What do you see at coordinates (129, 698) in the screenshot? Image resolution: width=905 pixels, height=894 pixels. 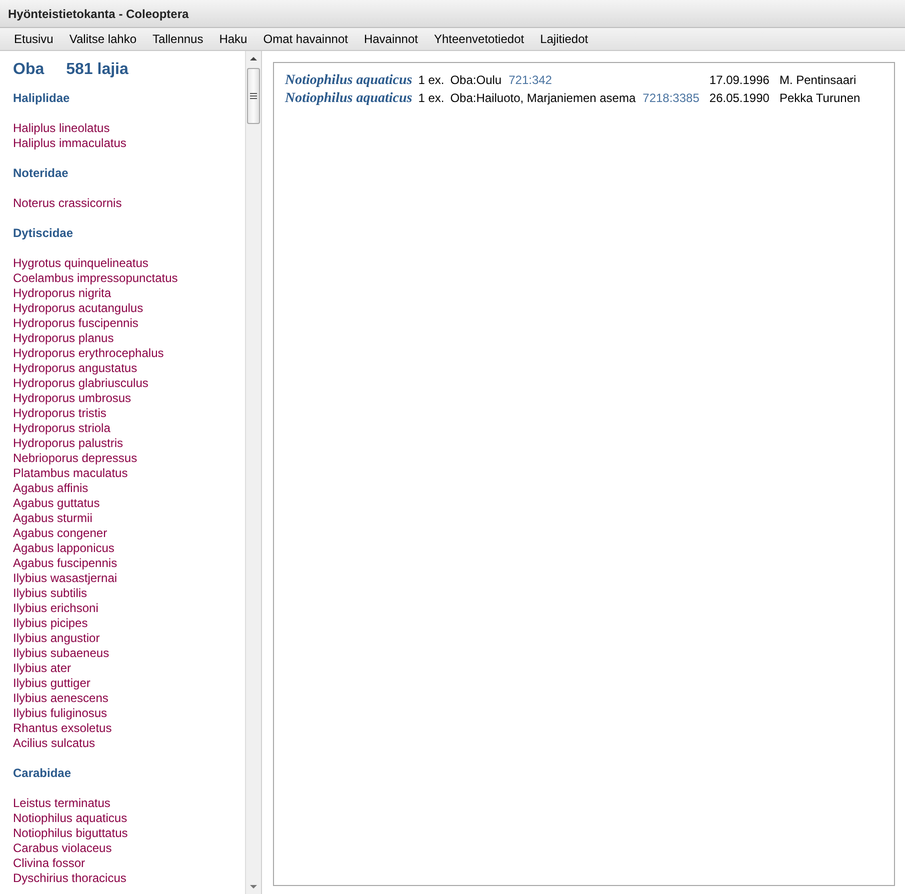 I see `species-link: Ilybius aenescens` at bounding box center [129, 698].